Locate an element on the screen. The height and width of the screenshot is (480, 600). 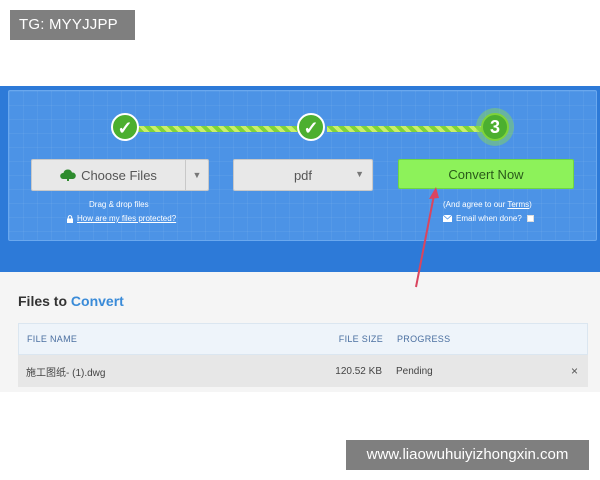
table-row: 施工图纸- (1).dwg 120.52 KB Pending × is located at coordinates (303, 371).